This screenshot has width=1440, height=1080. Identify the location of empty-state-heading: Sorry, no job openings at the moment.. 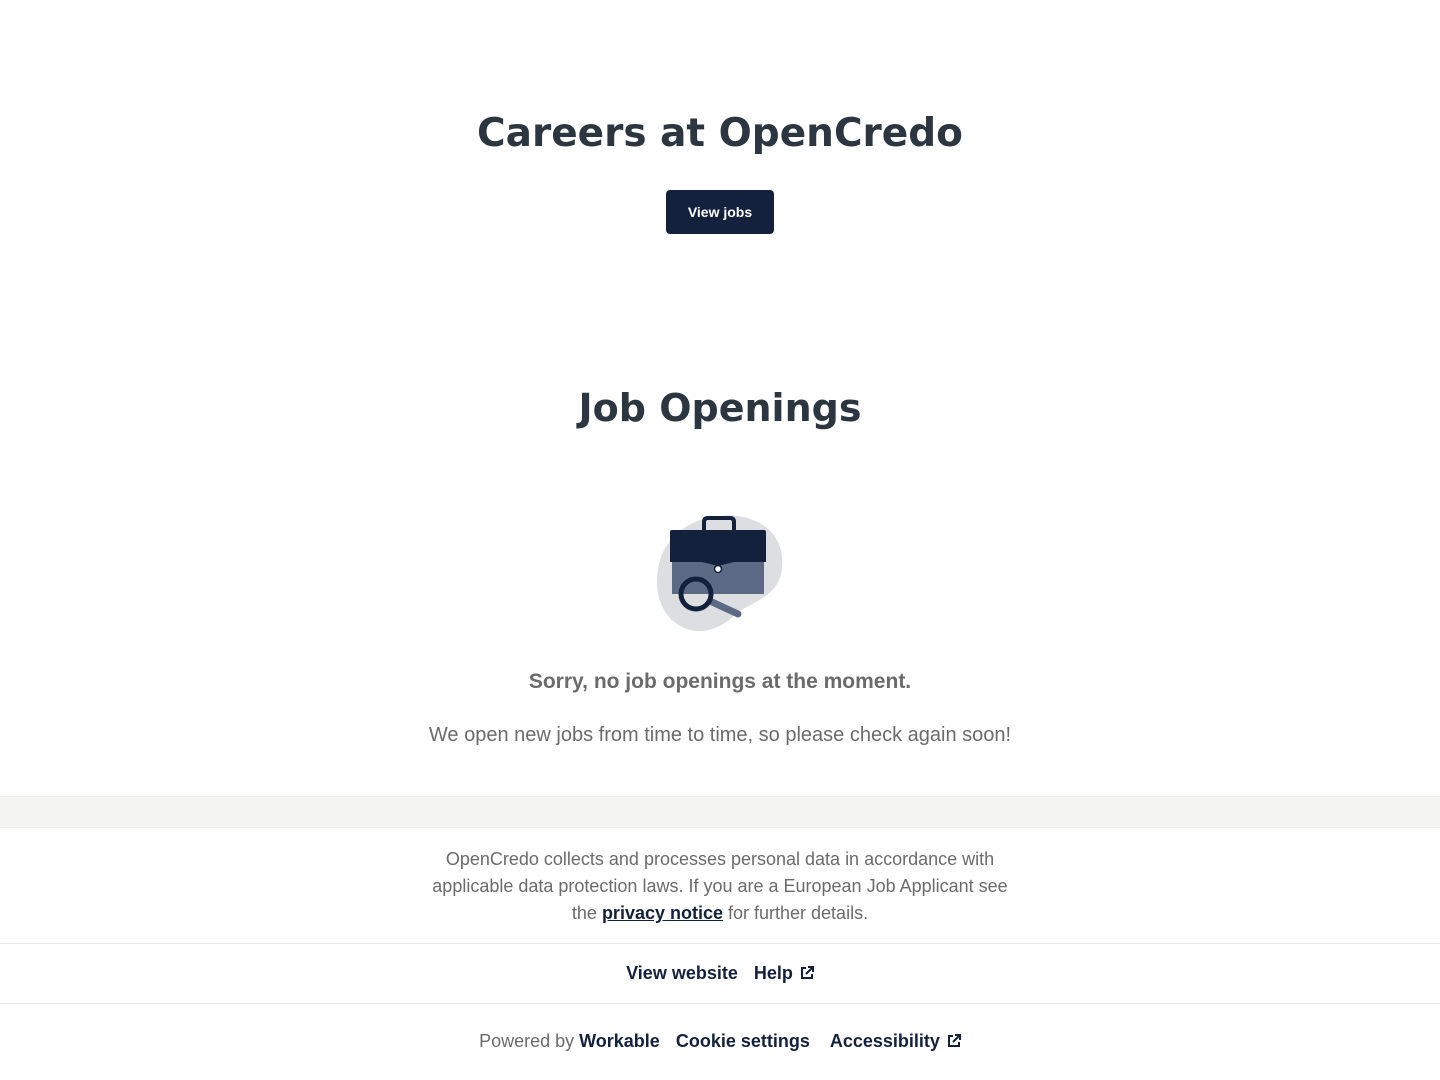
(720, 681).